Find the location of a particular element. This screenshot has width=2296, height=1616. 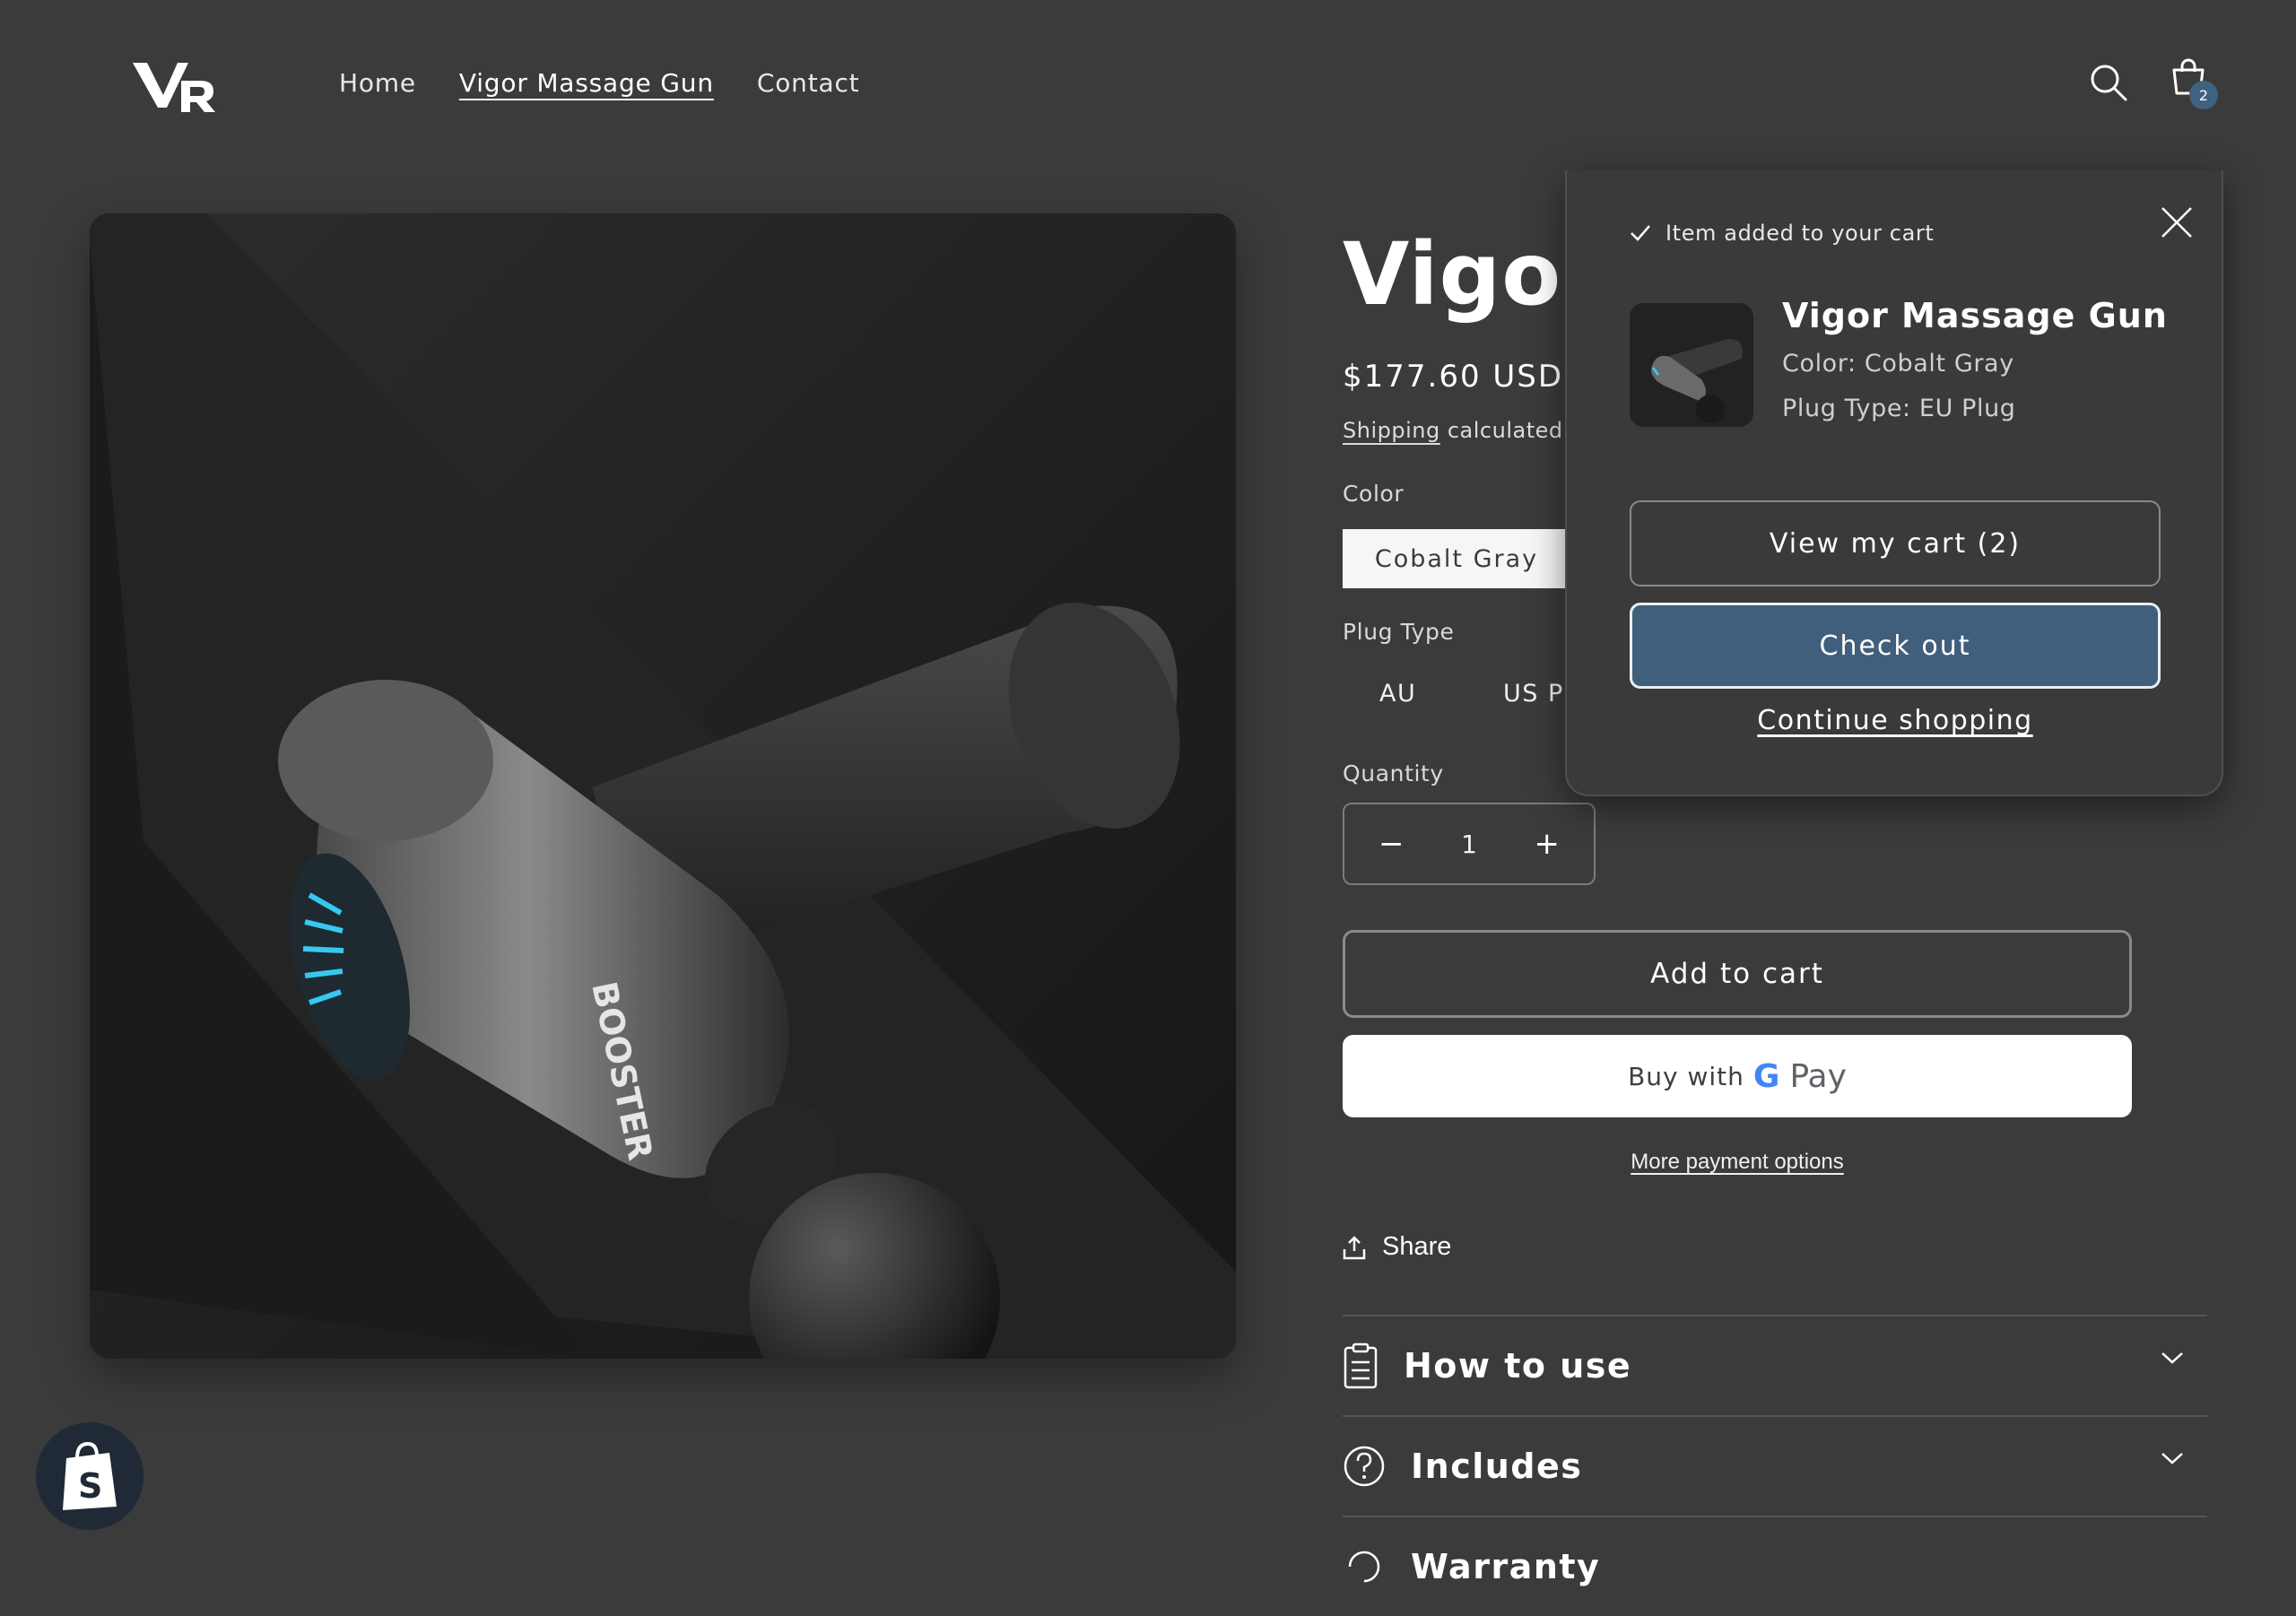

question-icon is located at coordinates (1364, 1466).